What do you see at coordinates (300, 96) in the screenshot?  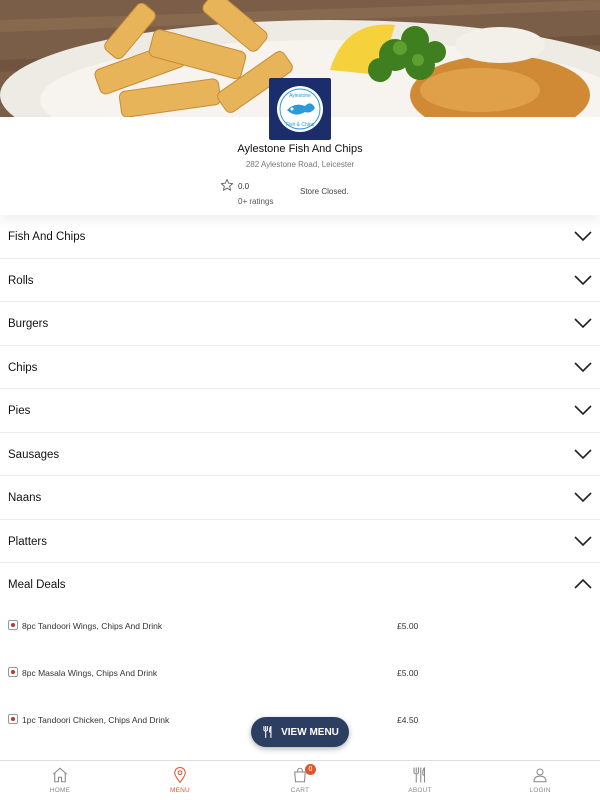 I see `svg-text: Aylestone` at bounding box center [300, 96].